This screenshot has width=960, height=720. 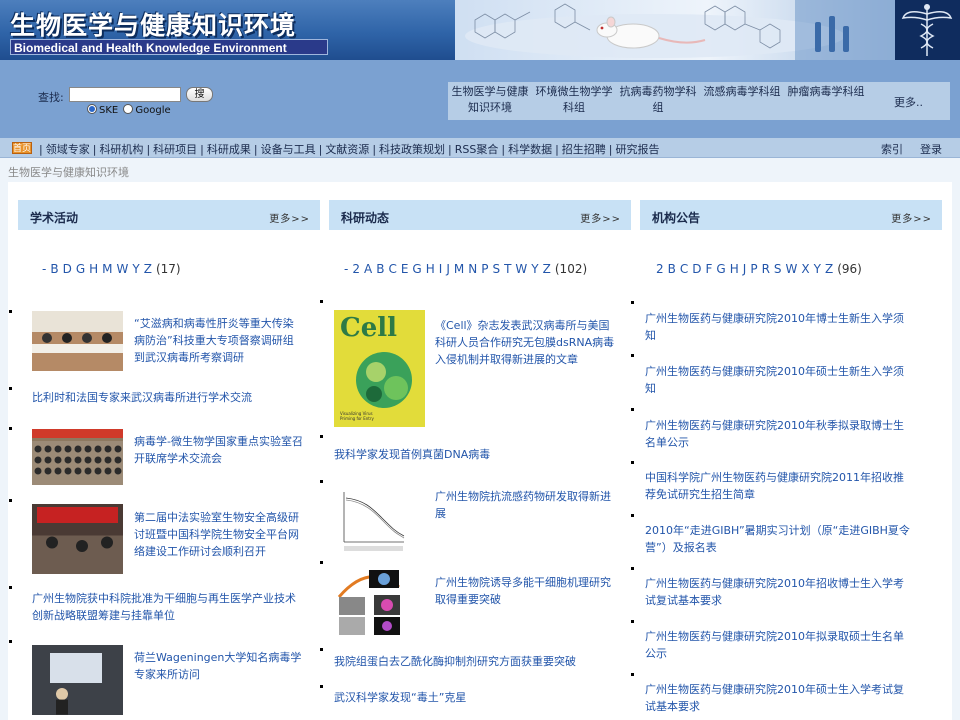 What do you see at coordinates (405, 269) in the screenshot?
I see `alpha-letter: E` at bounding box center [405, 269].